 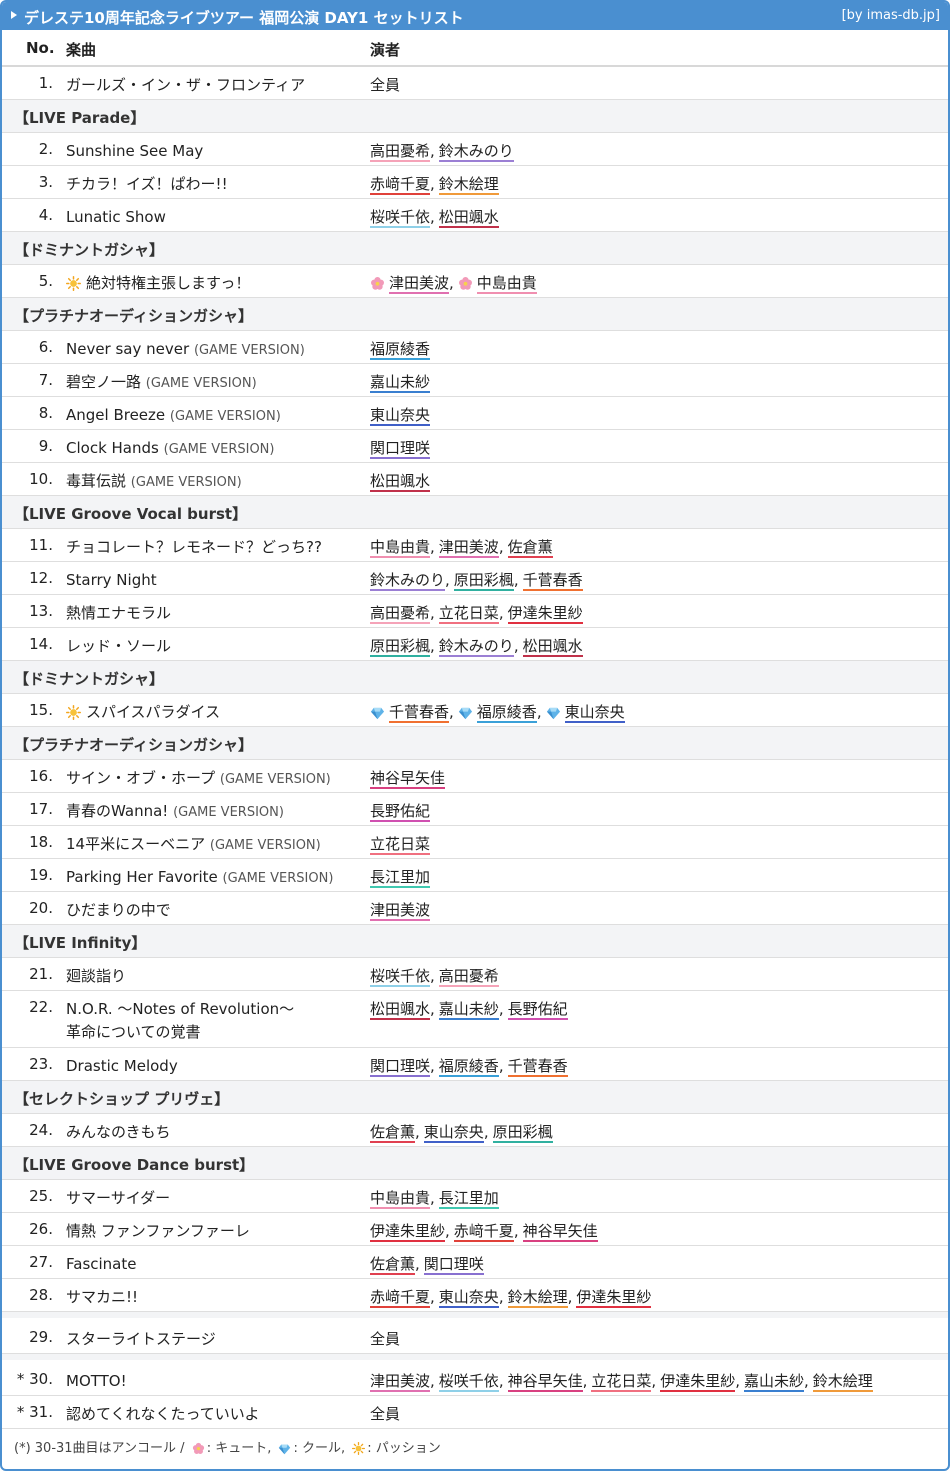 I want to click on song-title: スパイスパラダイス, so click(x=153, y=712).